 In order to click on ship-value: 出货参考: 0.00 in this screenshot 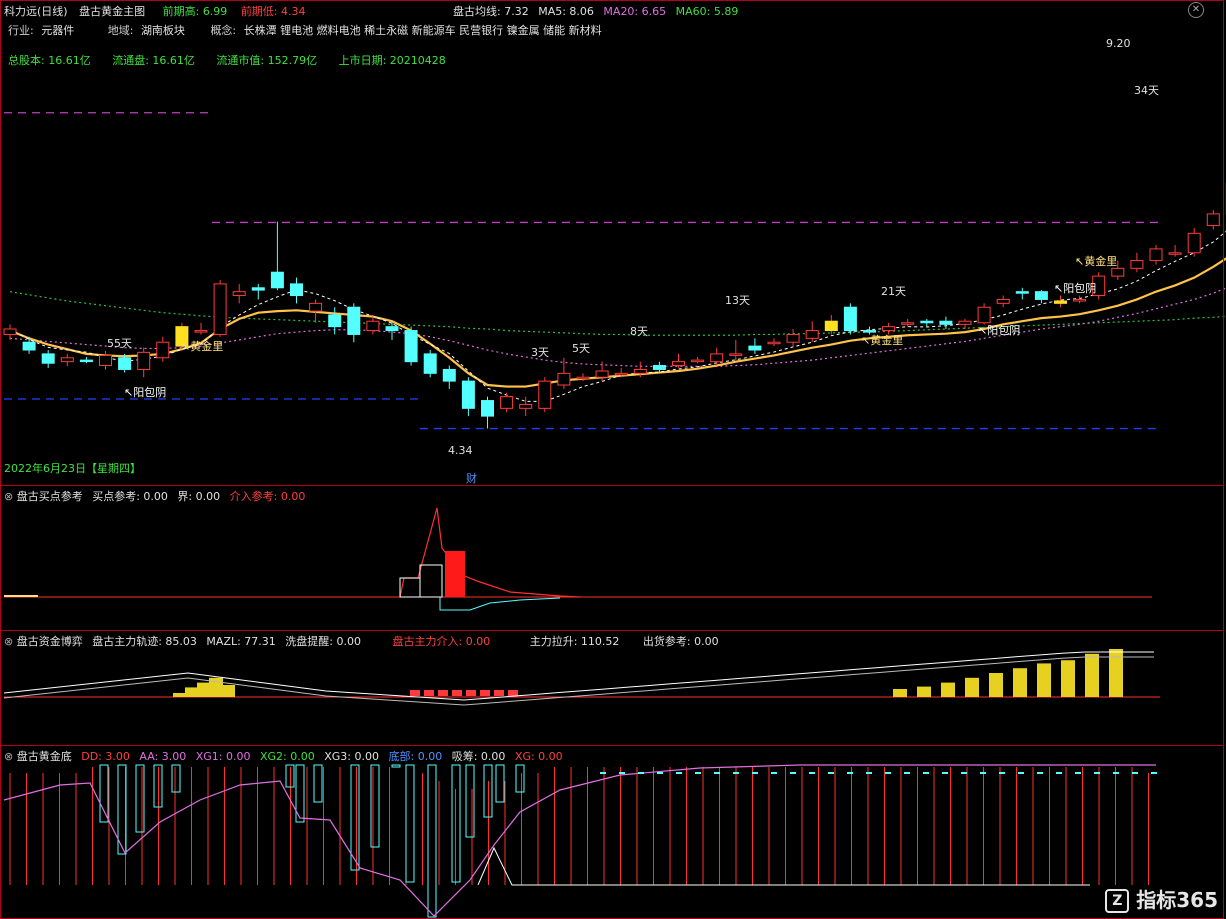, I will do `click(680, 641)`.